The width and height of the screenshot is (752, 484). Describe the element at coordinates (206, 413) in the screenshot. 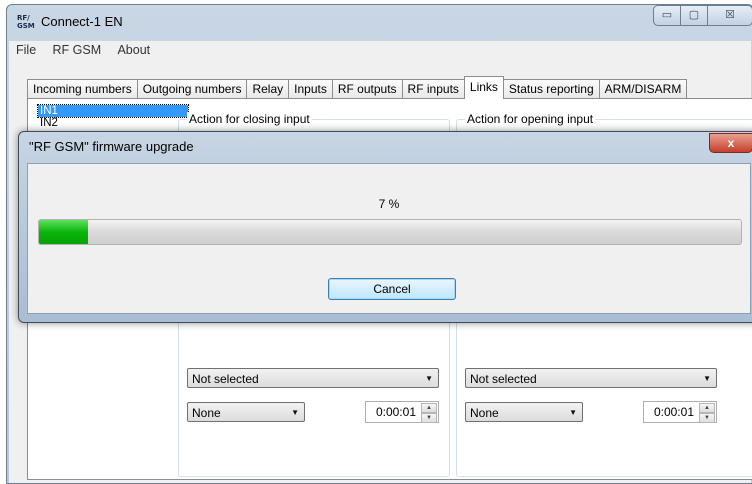

I see `closing-mode-value: None` at that location.